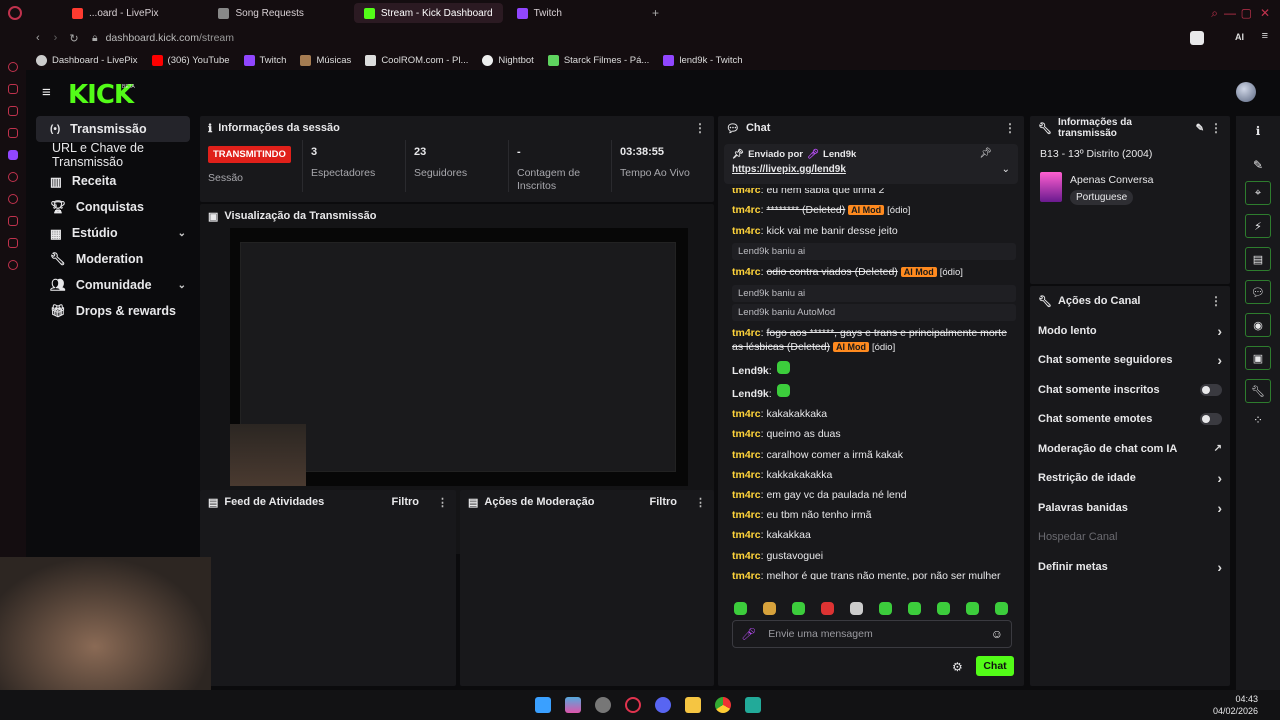  Describe the element at coordinates (73, 38) in the screenshot. I see `reload-icon: ↻` at that location.